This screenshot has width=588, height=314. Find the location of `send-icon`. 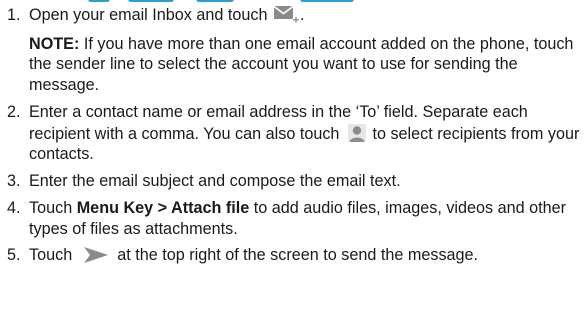

send-icon is located at coordinates (96, 255).